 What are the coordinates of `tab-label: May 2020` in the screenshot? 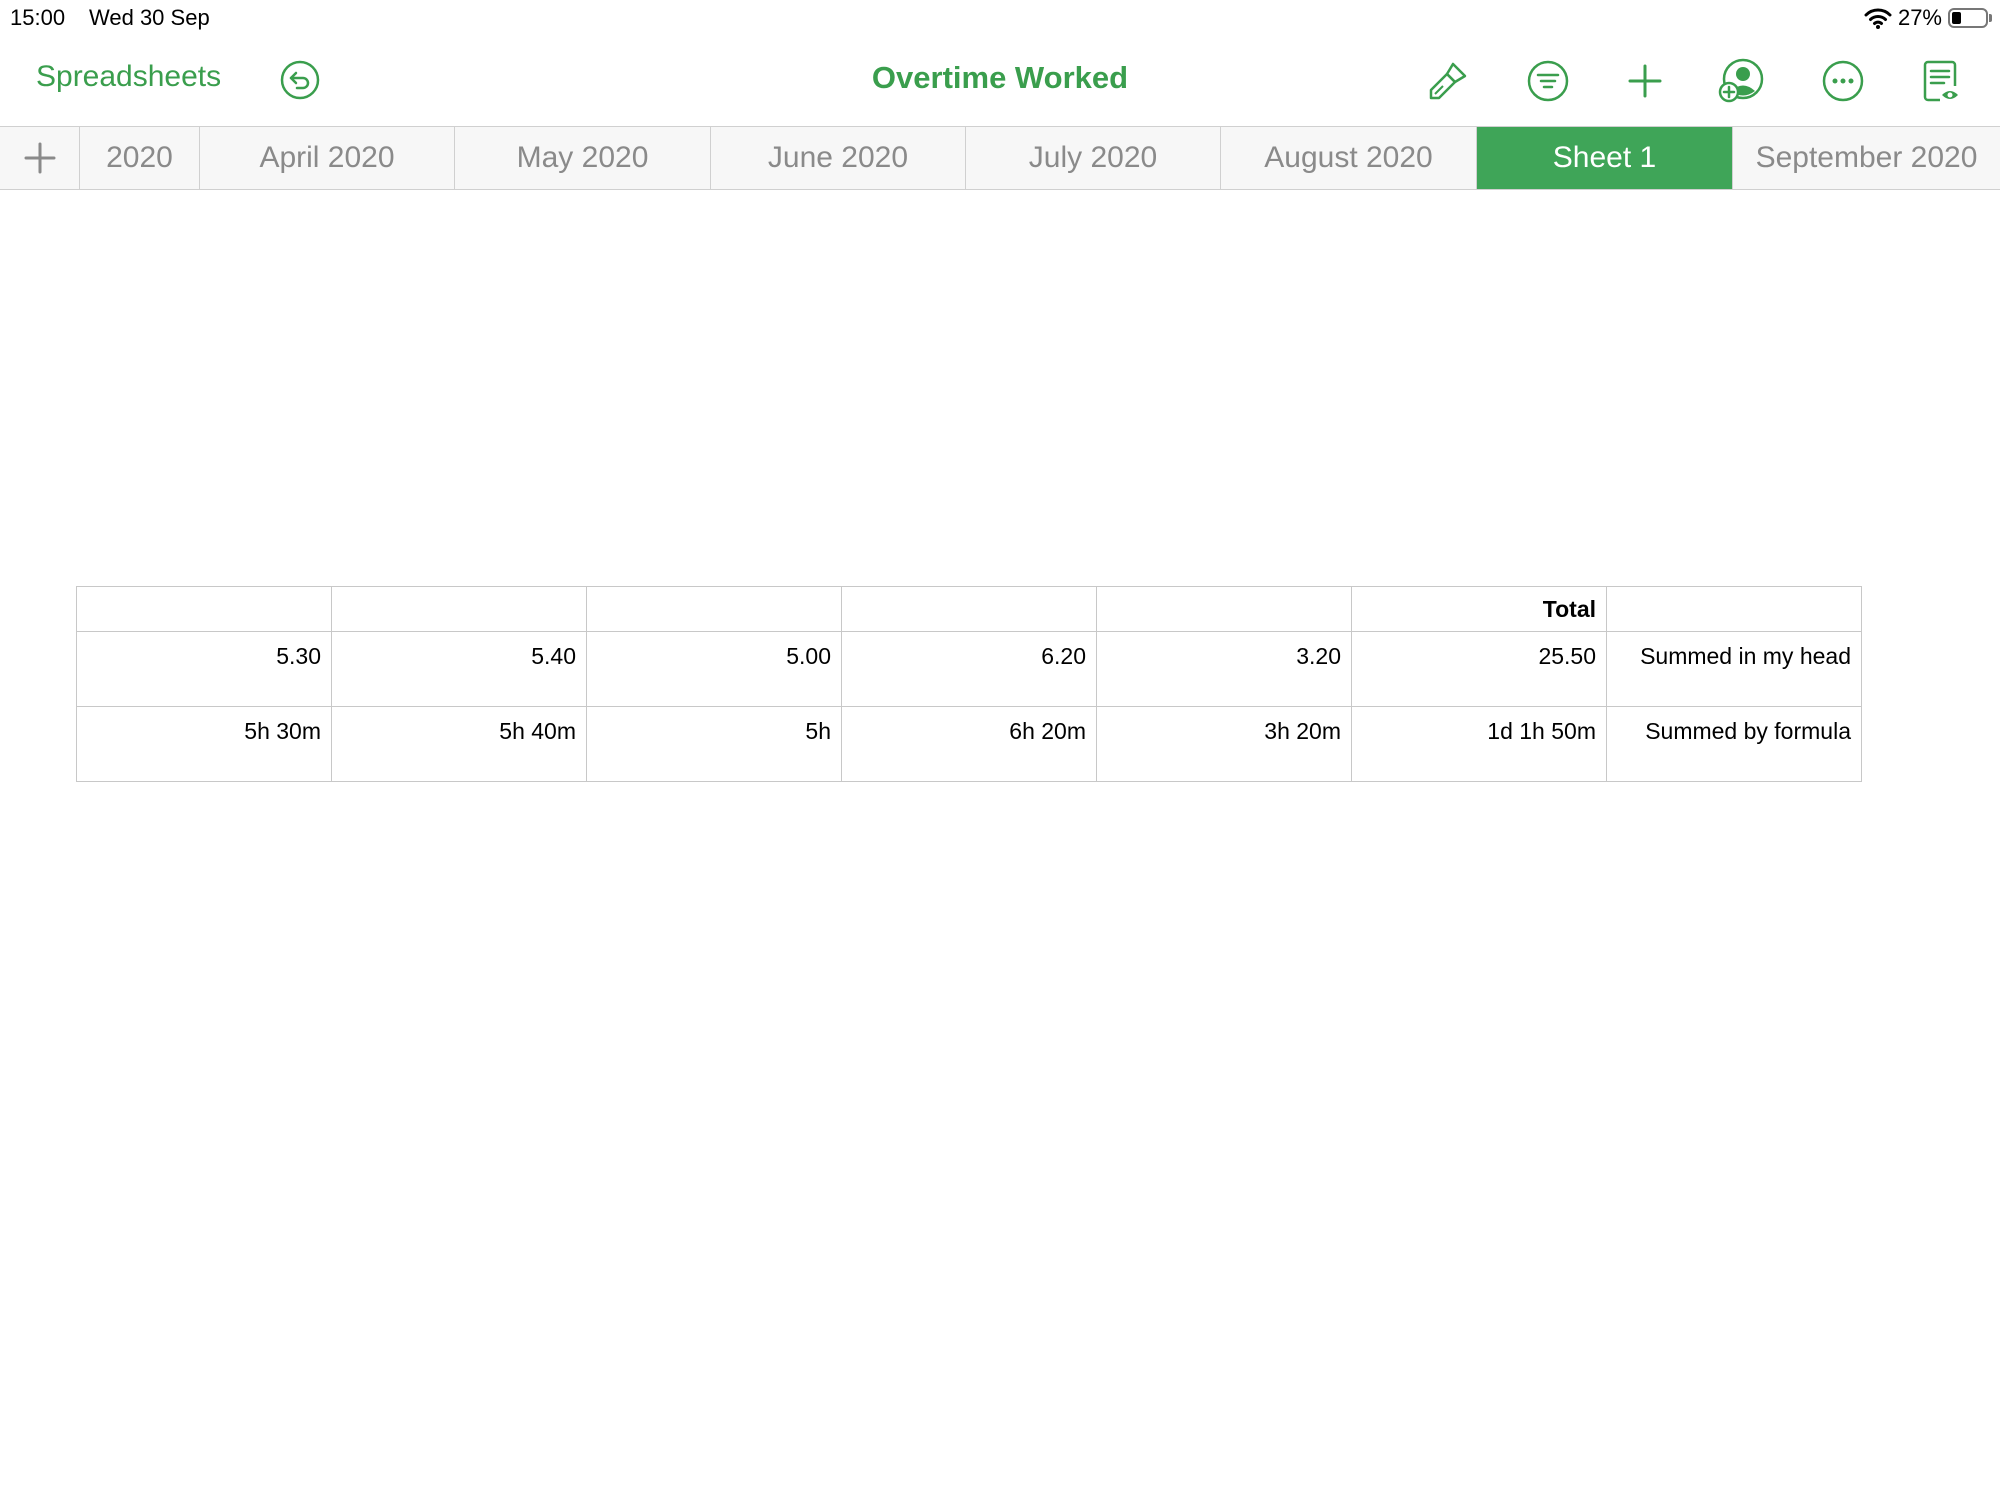 It's located at (582, 157).